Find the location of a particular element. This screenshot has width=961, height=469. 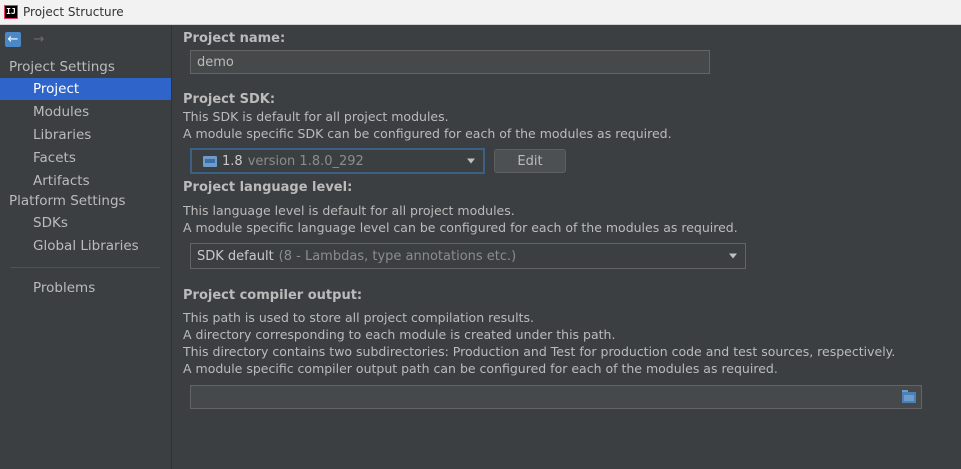

sidebar-item-project: Project is located at coordinates (85, 89).